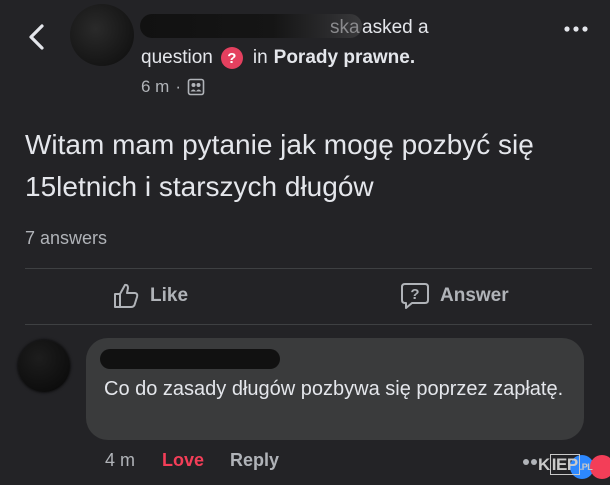 The width and height of the screenshot is (610, 485). I want to click on question-word: question, so click(177, 57).